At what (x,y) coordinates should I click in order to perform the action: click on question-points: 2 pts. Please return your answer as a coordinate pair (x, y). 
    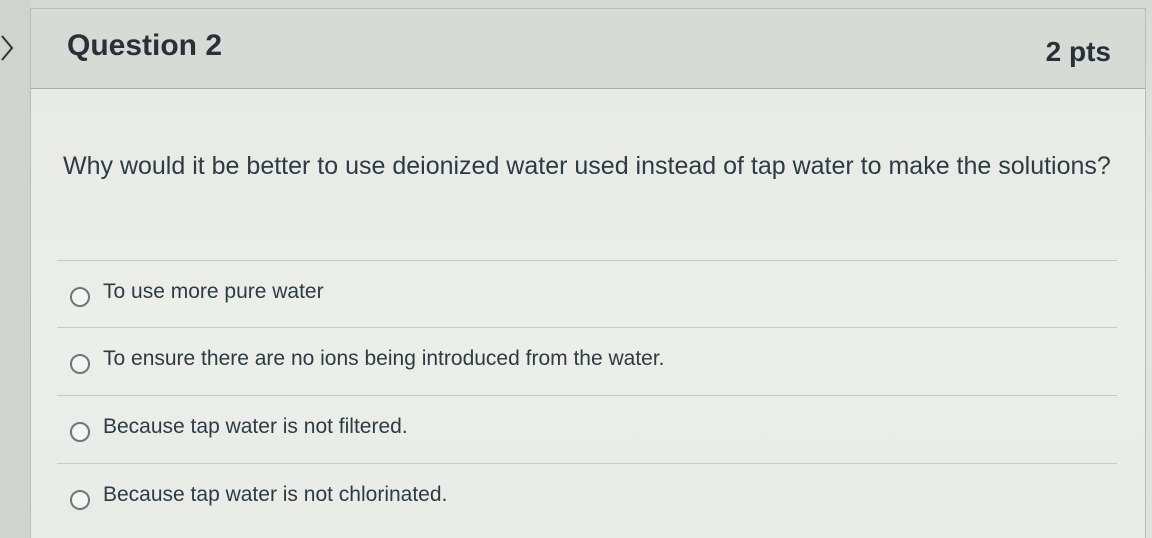
    Looking at the image, I should click on (1078, 51).